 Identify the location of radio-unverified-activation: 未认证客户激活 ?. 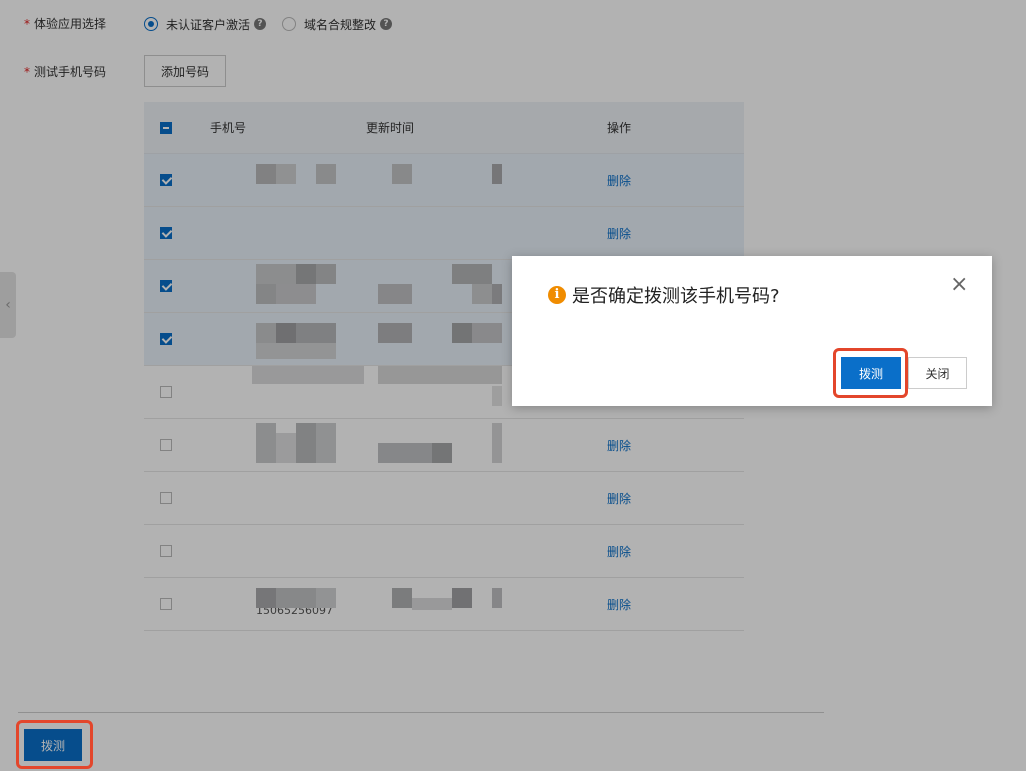
(205, 24).